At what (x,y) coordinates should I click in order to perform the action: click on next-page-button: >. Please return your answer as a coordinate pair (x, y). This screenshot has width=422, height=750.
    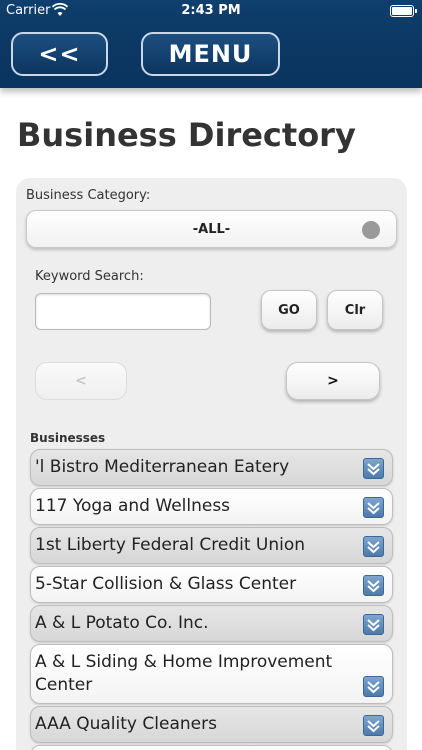
    Looking at the image, I should click on (333, 381).